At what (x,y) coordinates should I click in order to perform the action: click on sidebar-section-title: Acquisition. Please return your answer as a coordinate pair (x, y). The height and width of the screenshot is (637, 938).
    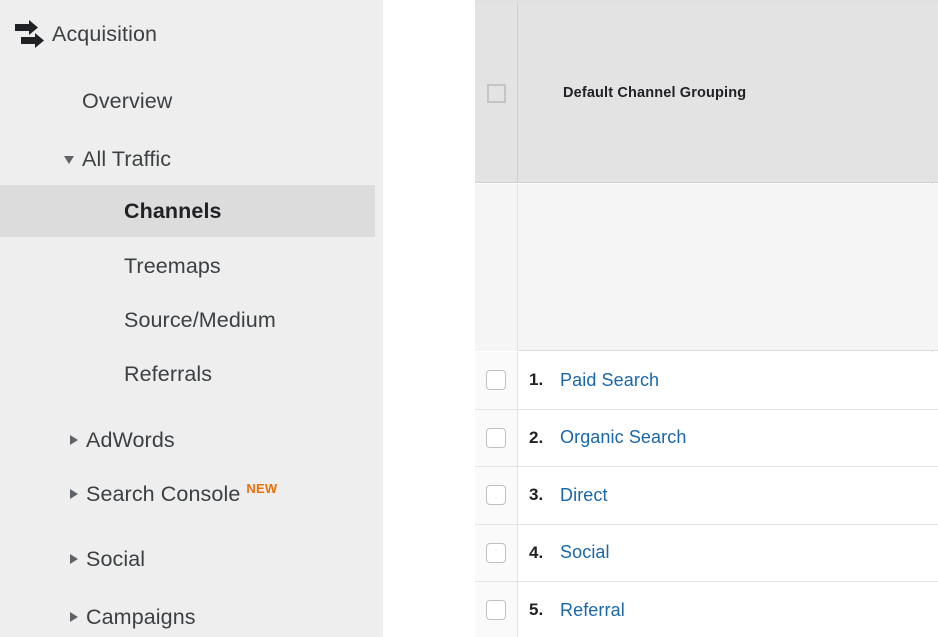
    Looking at the image, I should click on (105, 33).